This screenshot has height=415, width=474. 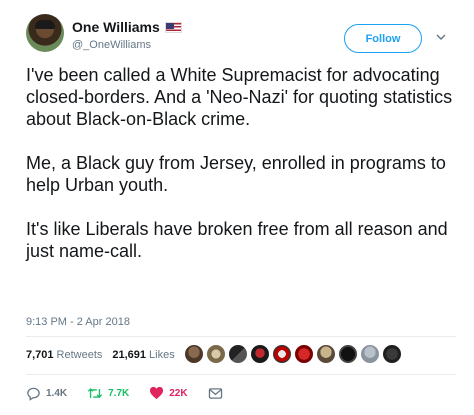 I want to click on liker-avatars, so click(x=293, y=354).